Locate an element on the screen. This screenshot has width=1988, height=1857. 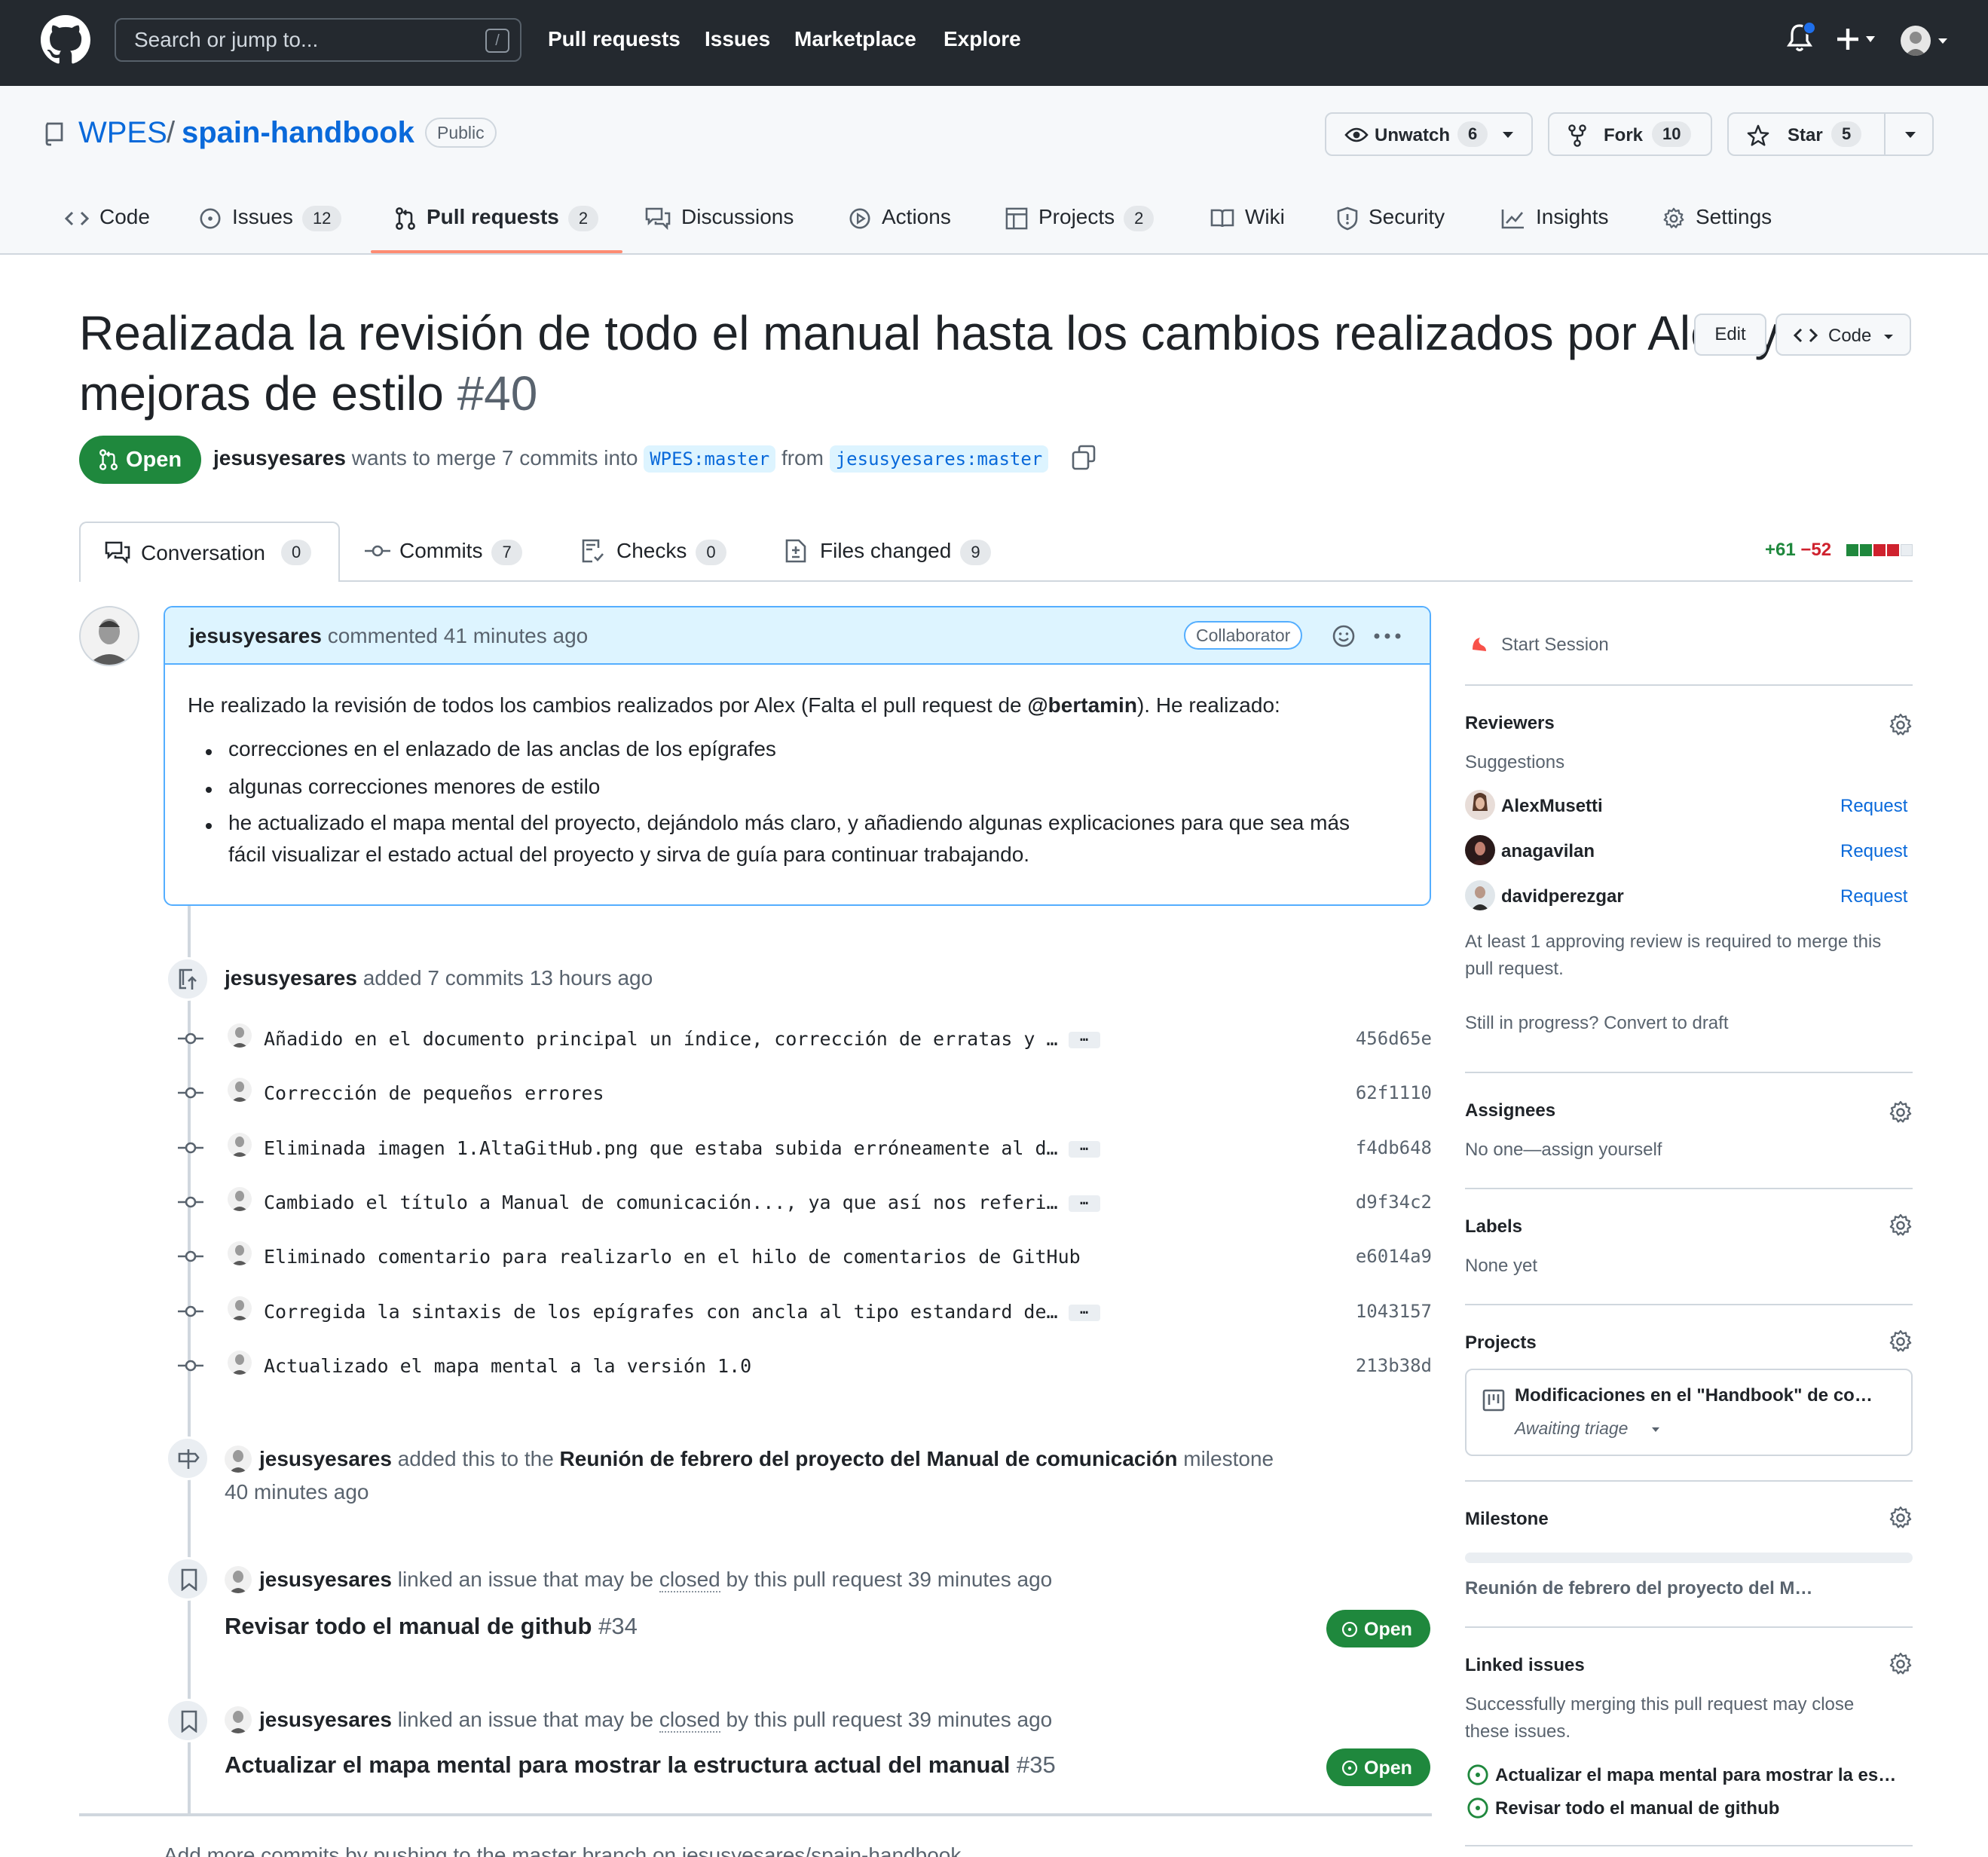
milestone-gear-icon is located at coordinates (1901, 1518).